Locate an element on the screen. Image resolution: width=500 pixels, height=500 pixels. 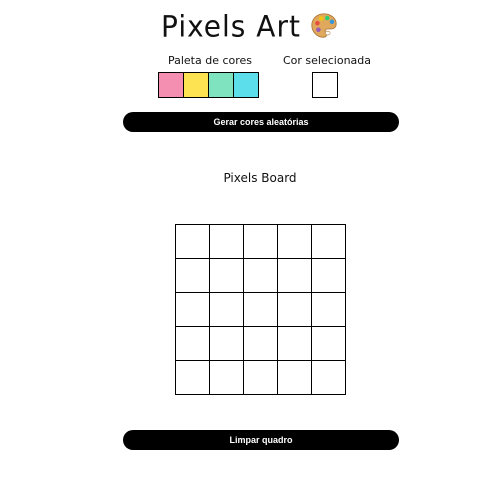
pixel-board is located at coordinates (260, 309).